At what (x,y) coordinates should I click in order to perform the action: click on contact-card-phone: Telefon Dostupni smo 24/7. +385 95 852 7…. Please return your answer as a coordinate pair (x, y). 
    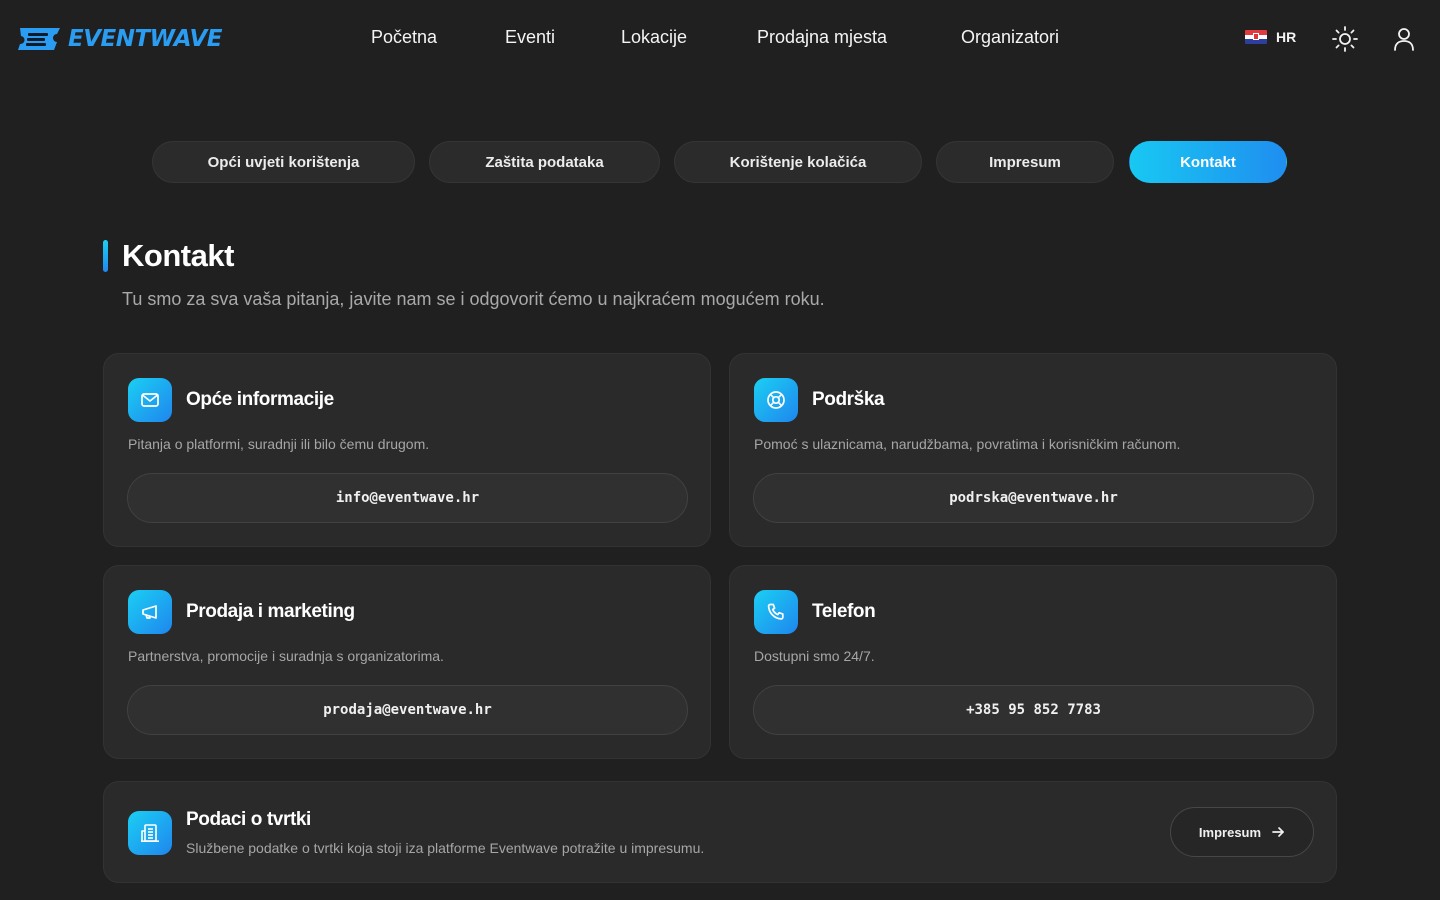
    Looking at the image, I should click on (1033, 662).